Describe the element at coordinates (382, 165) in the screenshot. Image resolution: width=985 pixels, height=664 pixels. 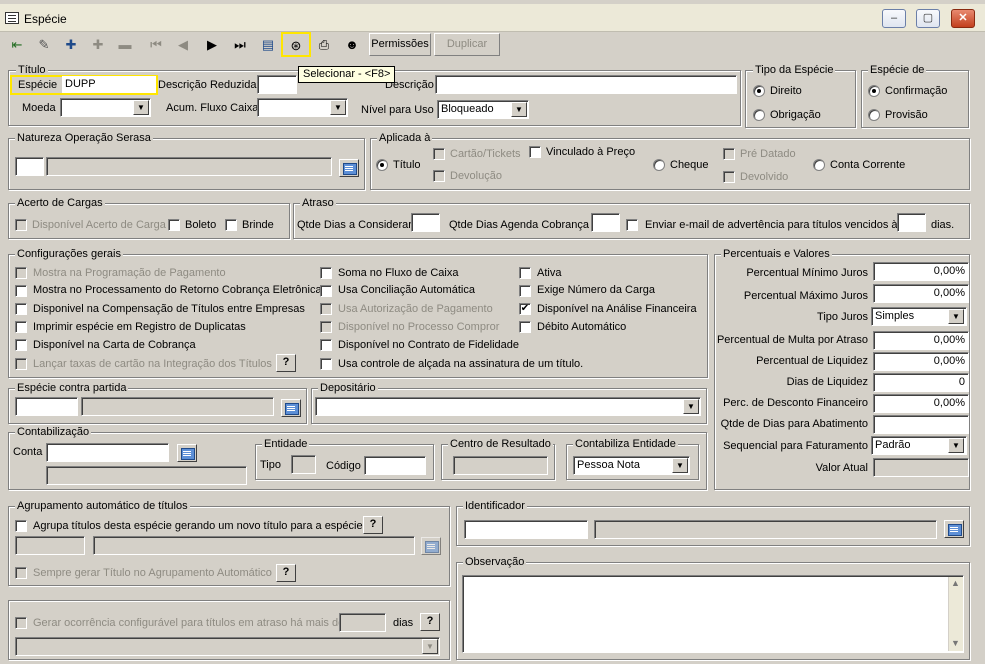
I see `titulo-radio` at that location.